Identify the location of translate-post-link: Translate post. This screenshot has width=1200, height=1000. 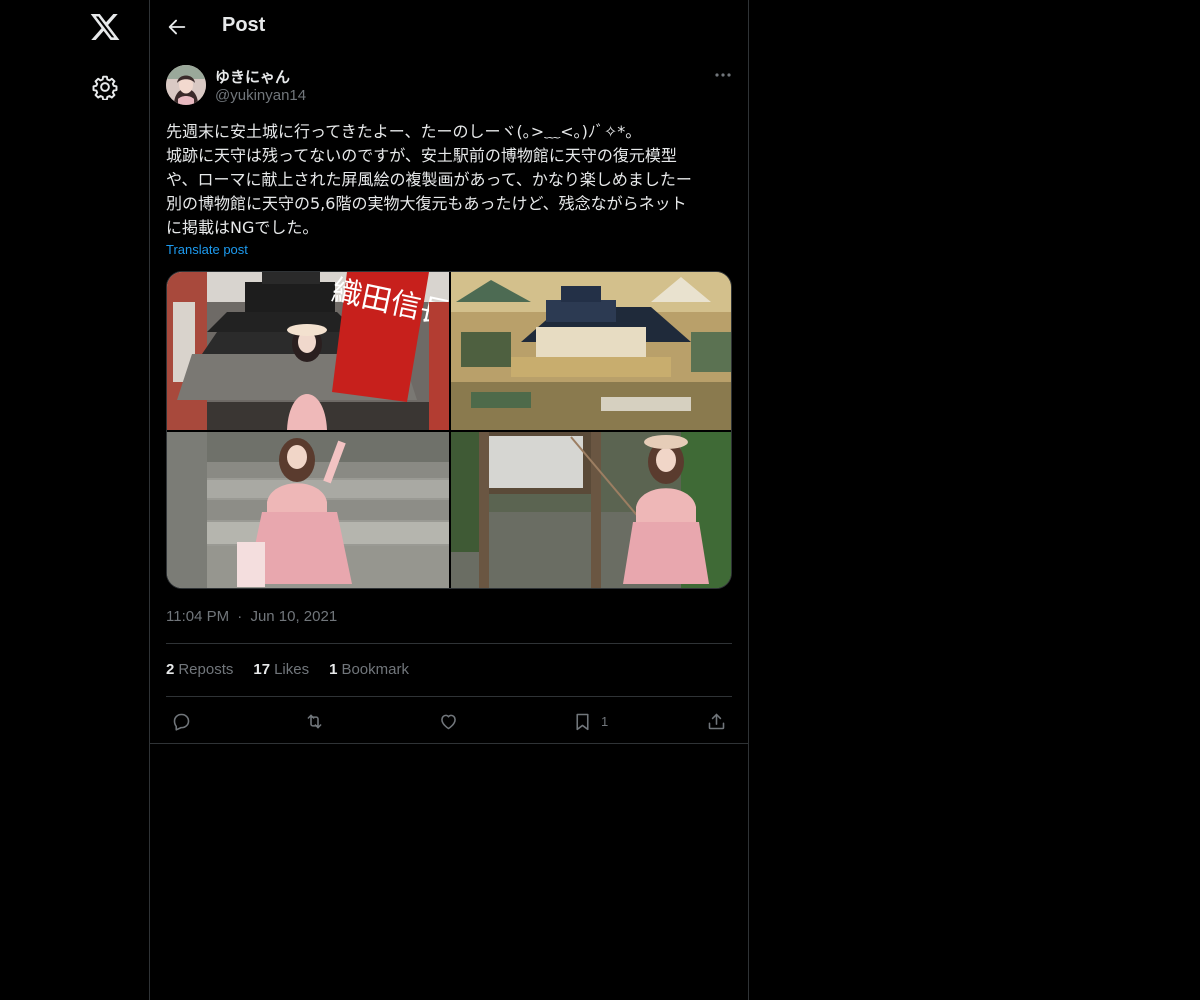
(207, 249).